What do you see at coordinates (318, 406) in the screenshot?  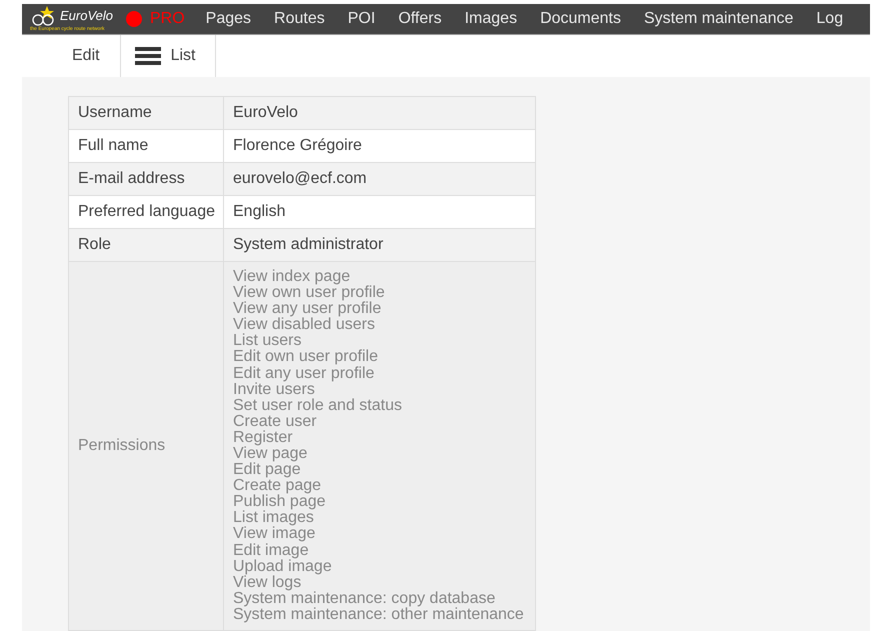 I see `permission-item: Set user role and status` at bounding box center [318, 406].